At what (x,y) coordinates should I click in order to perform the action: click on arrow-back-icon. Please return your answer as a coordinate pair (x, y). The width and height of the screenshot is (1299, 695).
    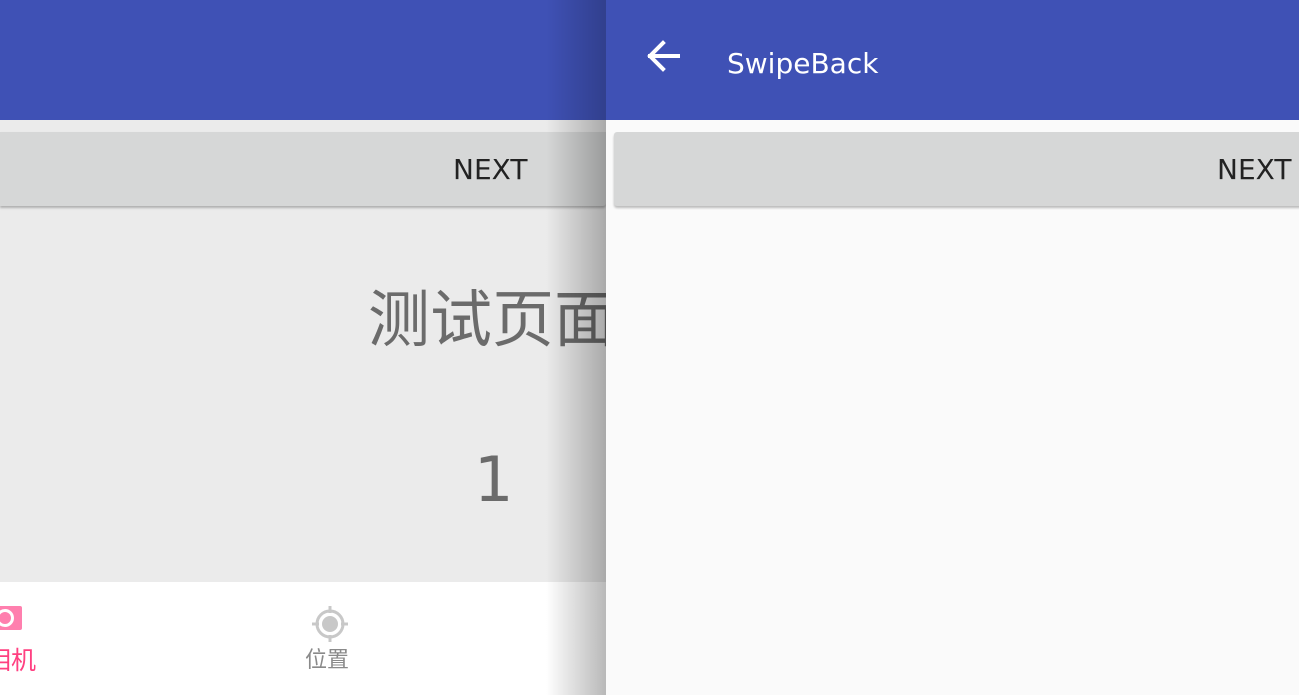
    Looking at the image, I should click on (663, 56).